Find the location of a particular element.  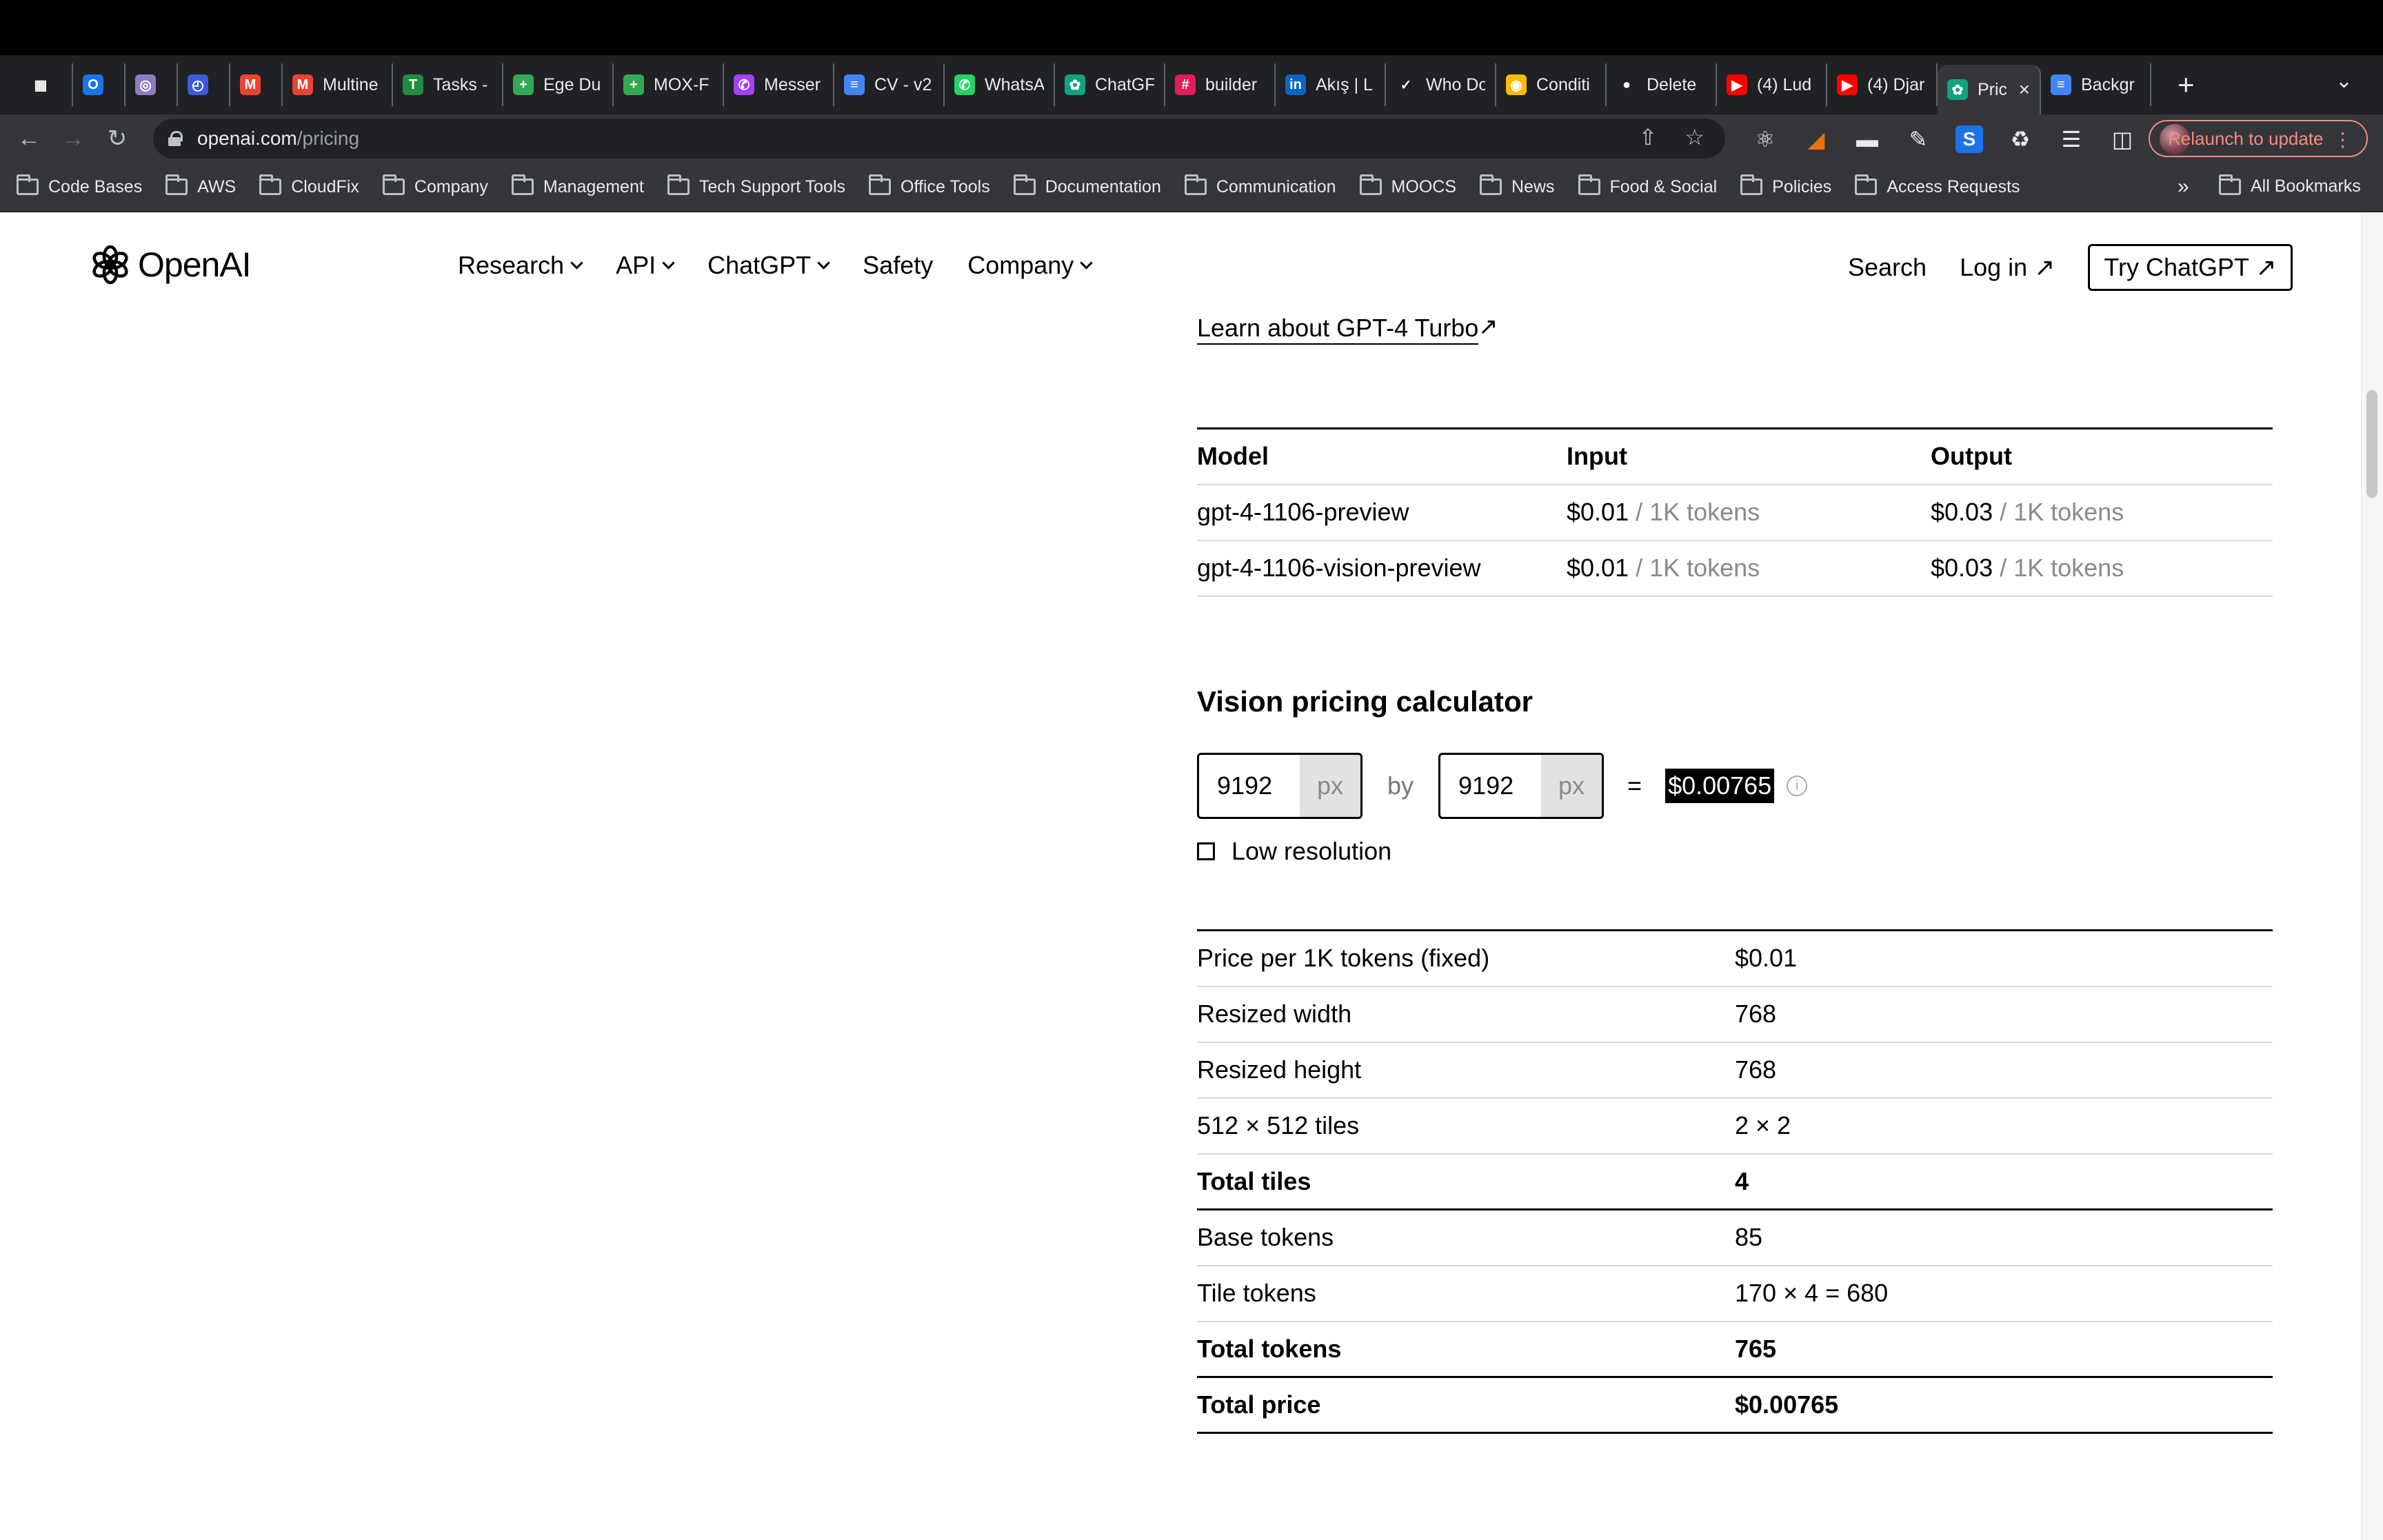

browser-tab: ● Delete is located at coordinates (1662, 85).